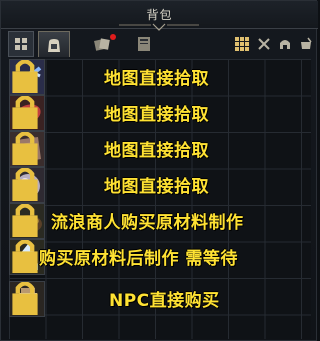  I want to click on inventory-toolbar, so click(159, 44).